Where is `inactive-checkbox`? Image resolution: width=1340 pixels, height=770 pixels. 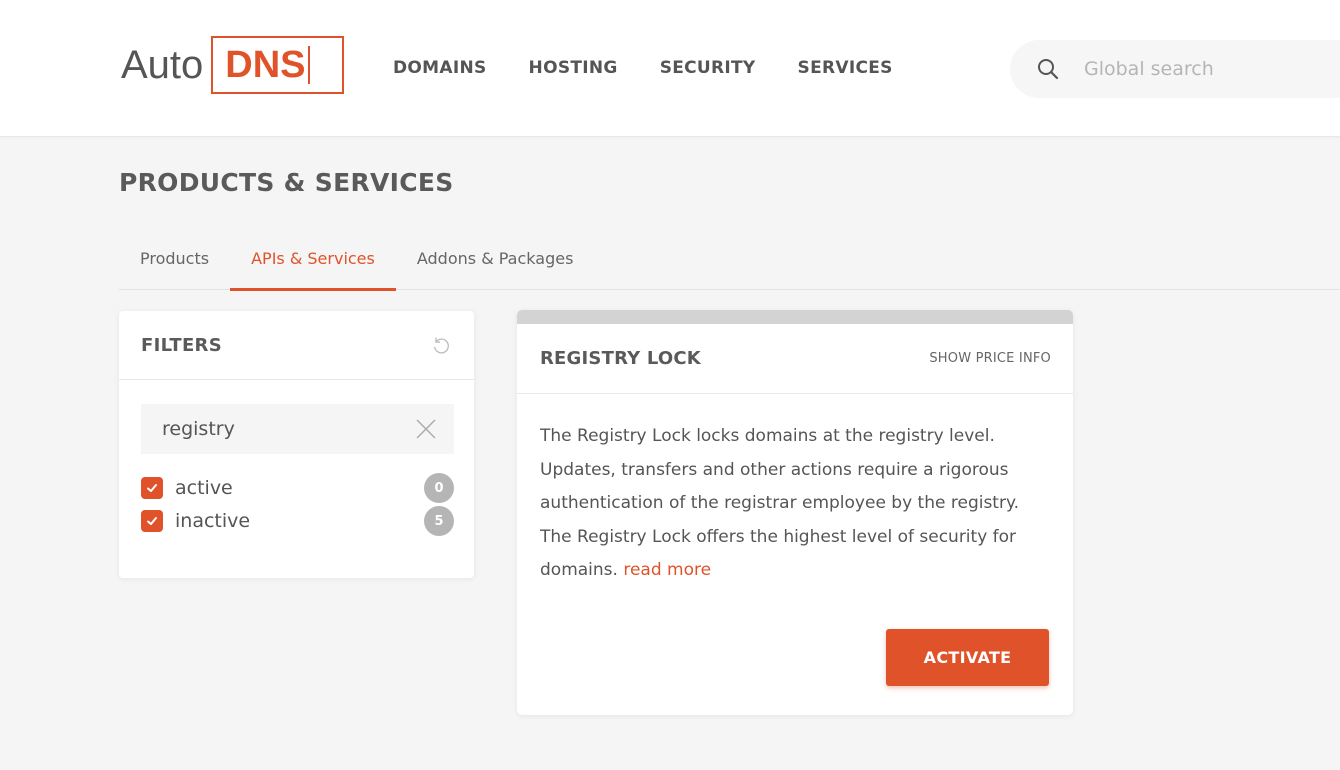
inactive-checkbox is located at coordinates (152, 521).